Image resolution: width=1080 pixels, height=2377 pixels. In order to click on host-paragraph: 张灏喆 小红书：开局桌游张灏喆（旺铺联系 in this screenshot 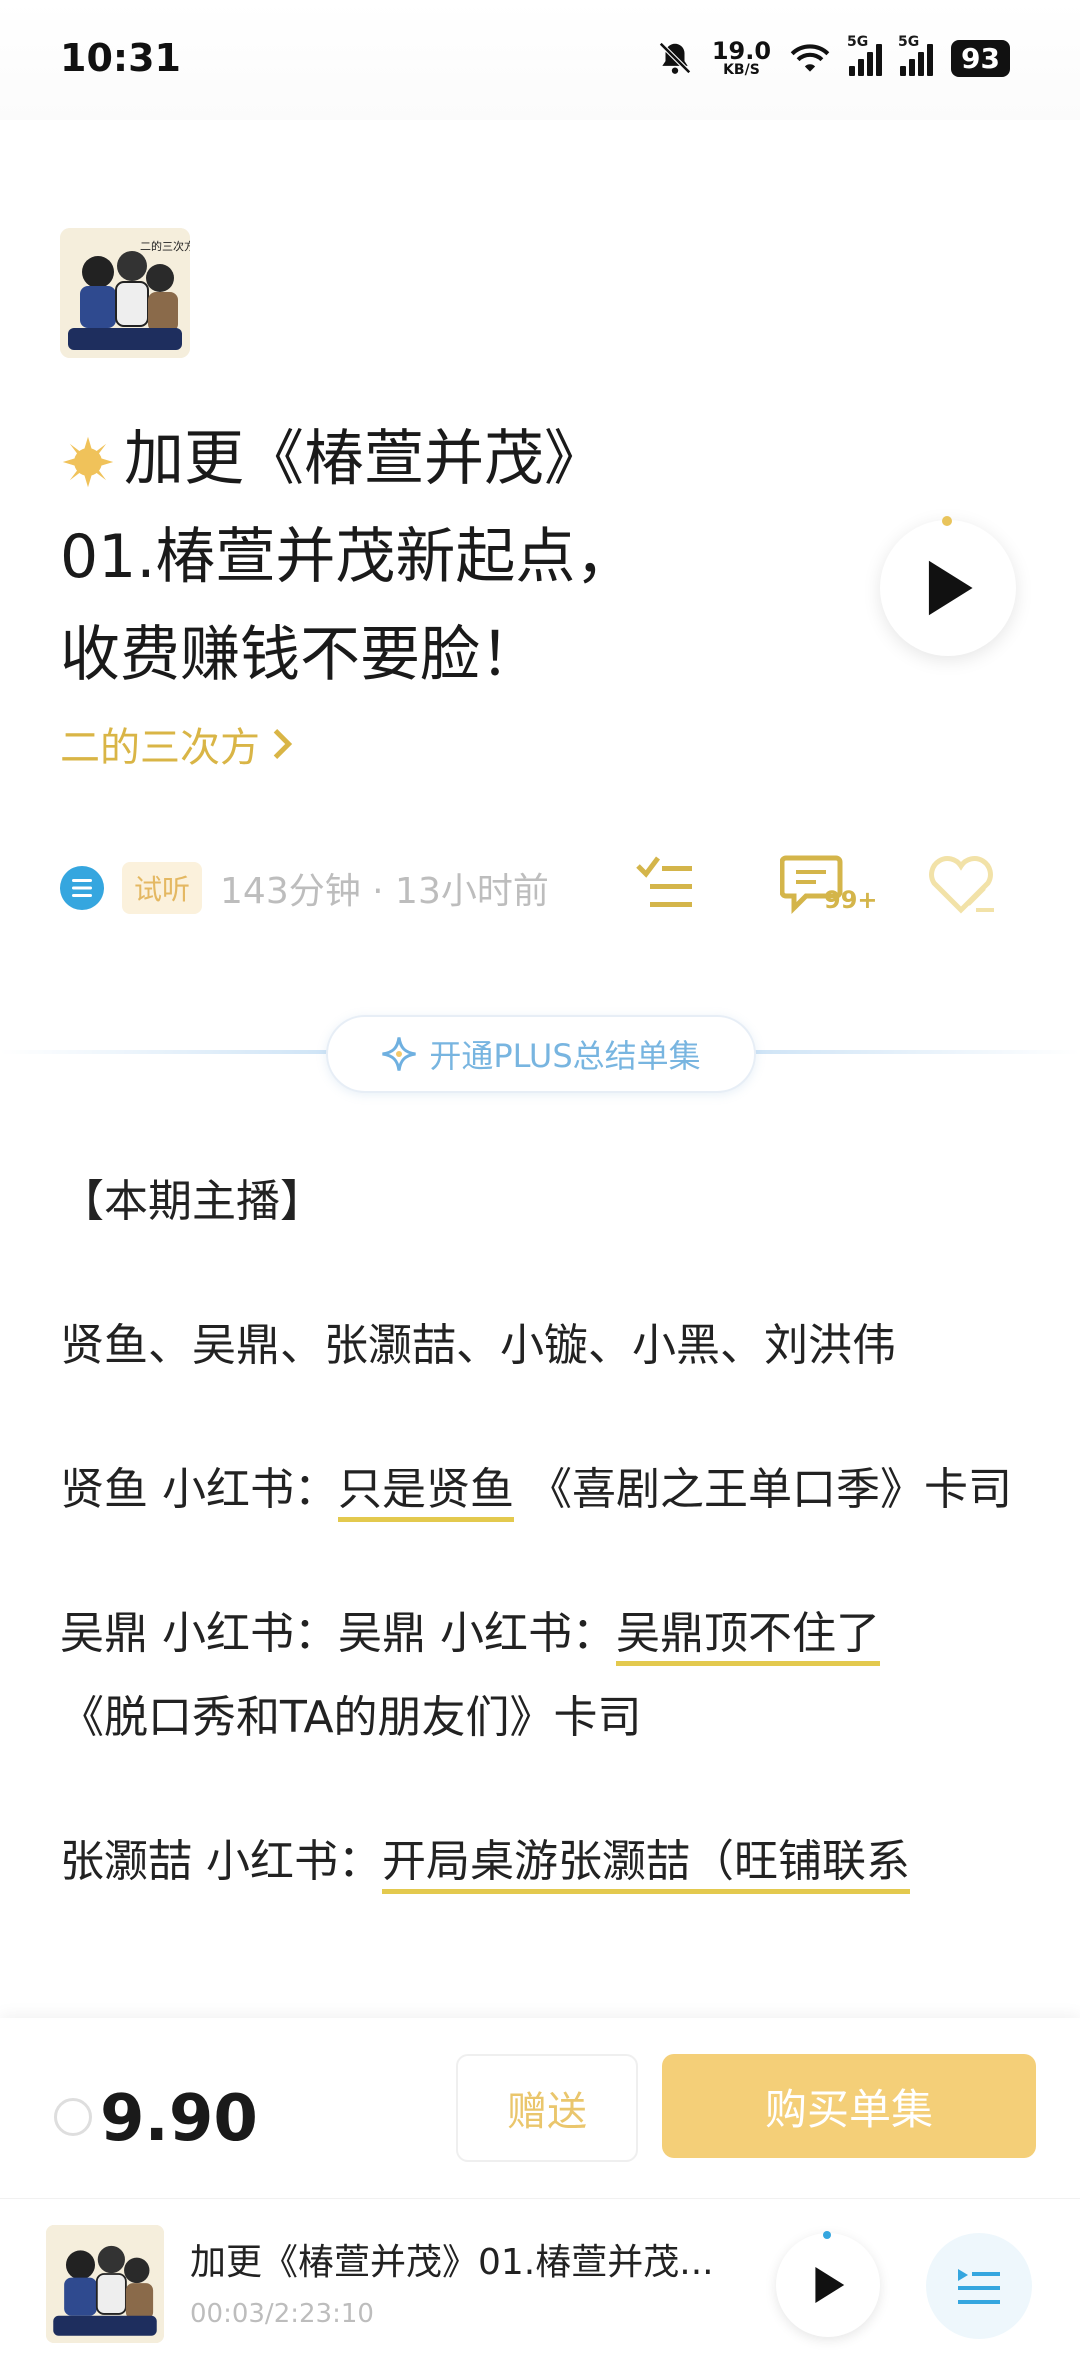, I will do `click(540, 1862)`.